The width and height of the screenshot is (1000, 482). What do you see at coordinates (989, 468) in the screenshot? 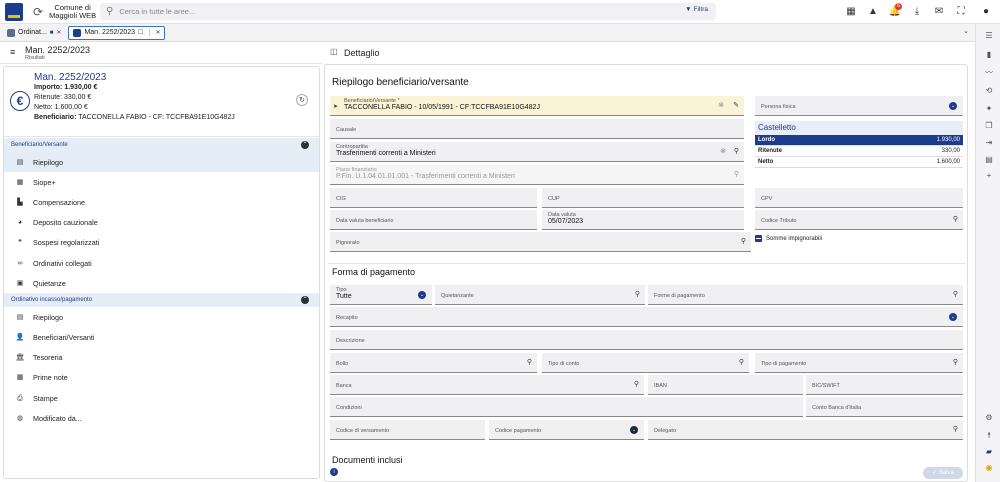
I see `help-icon: ◉` at bounding box center [989, 468].